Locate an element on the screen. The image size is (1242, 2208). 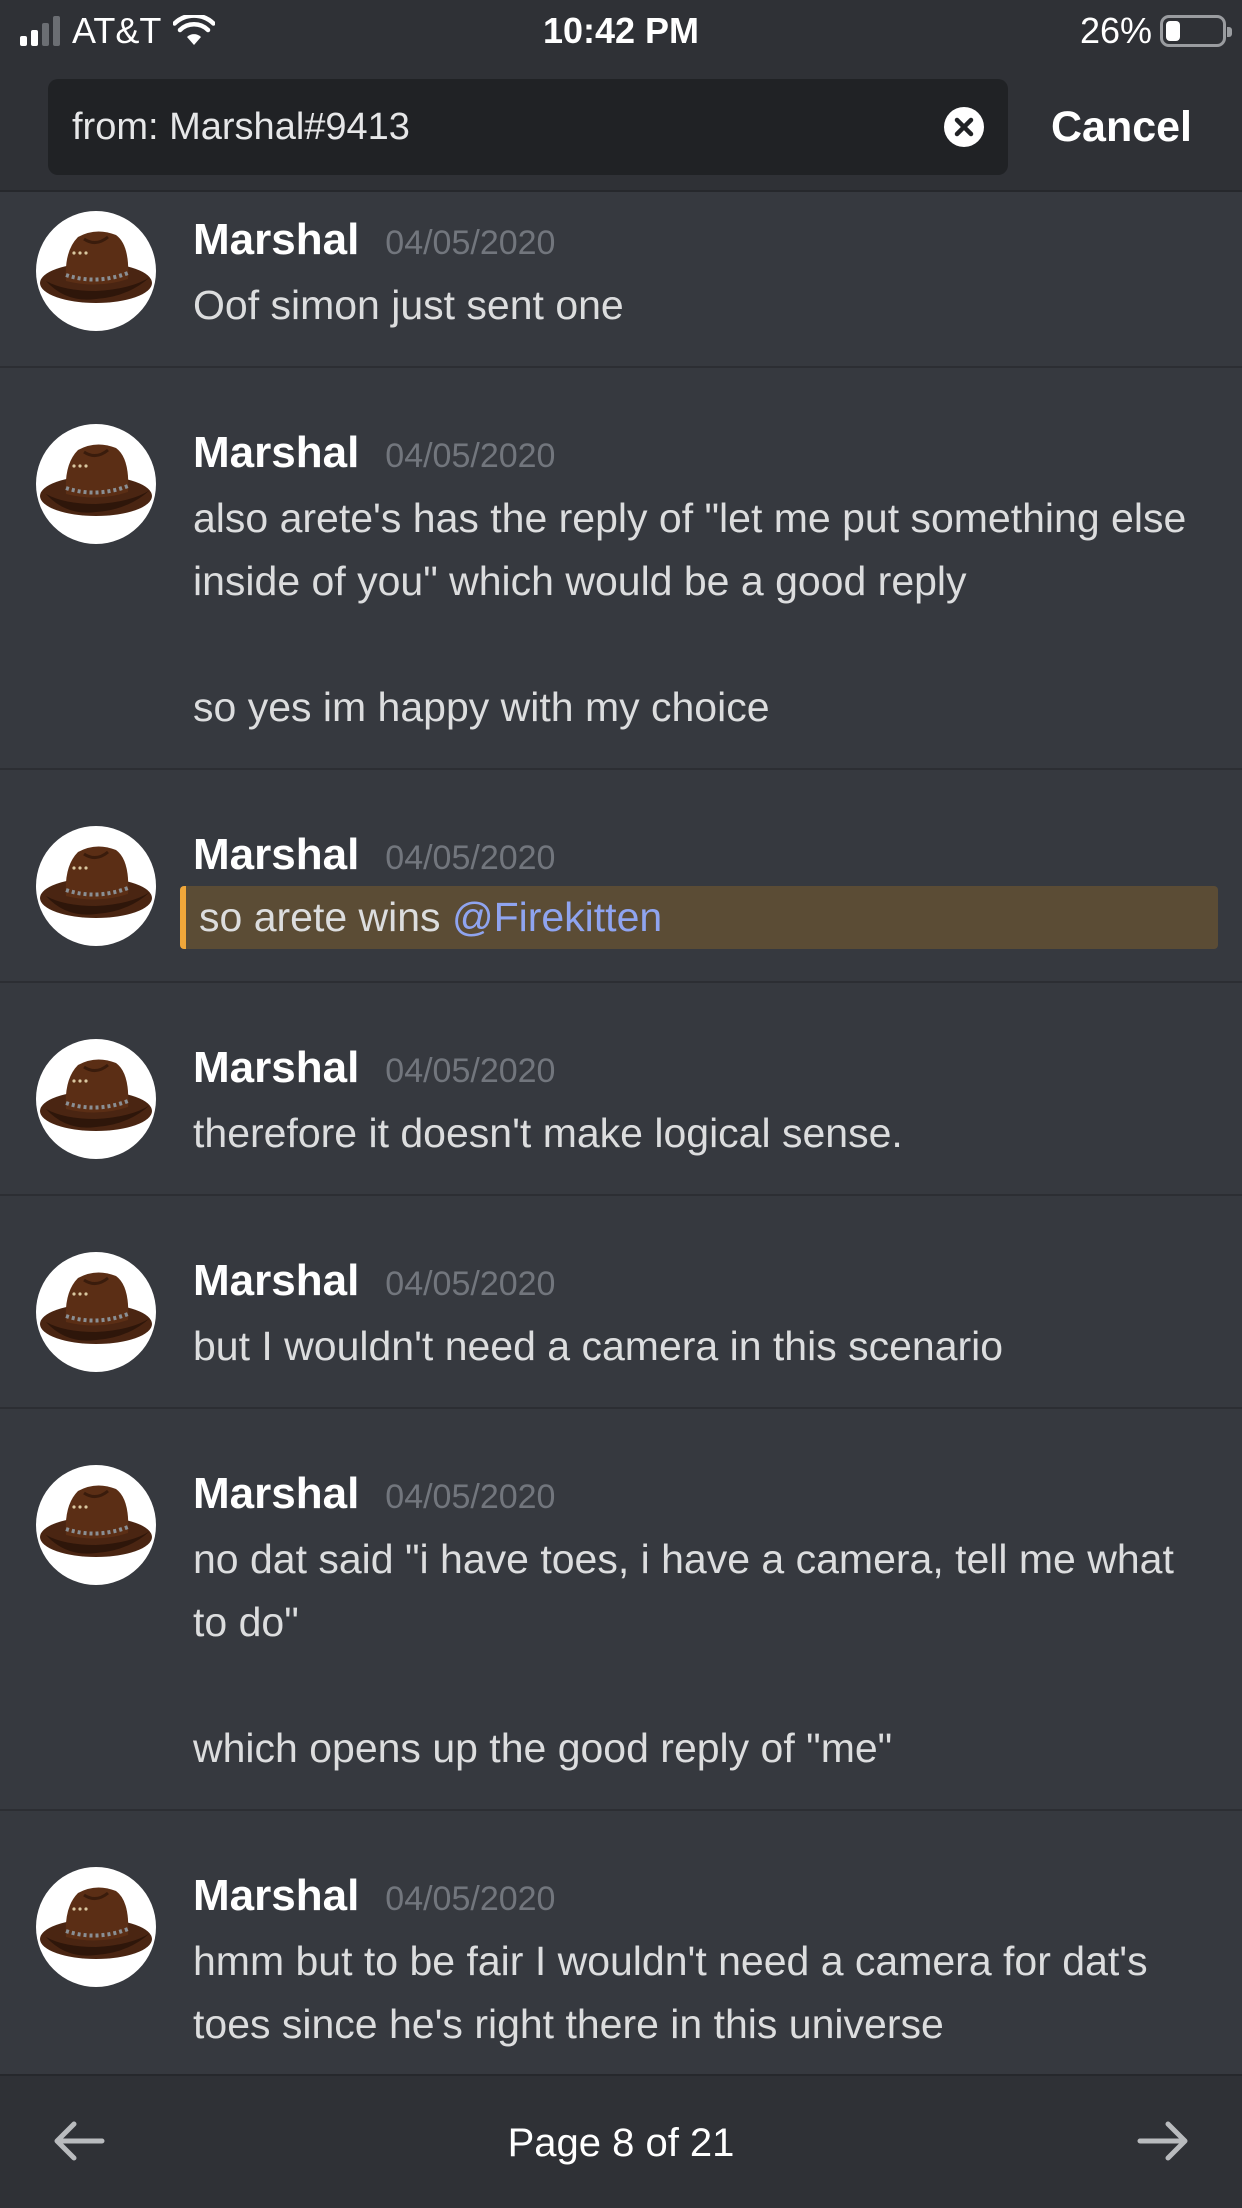
status-bar: AT&T 10:42 PM 26% is located at coordinates (621, 31).